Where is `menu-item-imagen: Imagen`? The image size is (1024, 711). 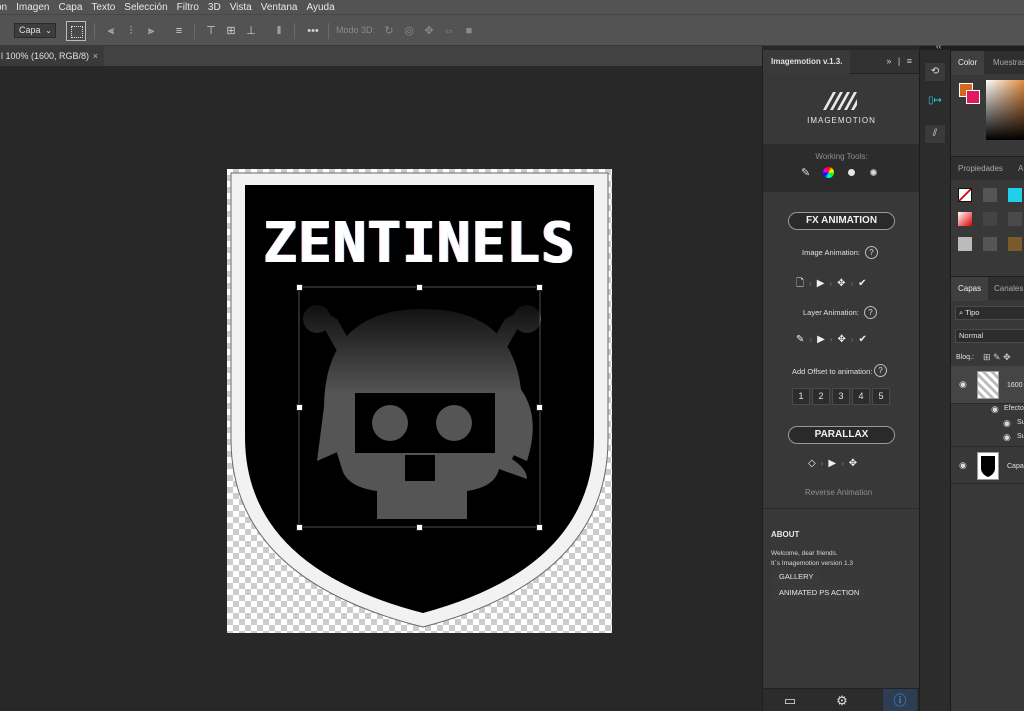 menu-item-imagen: Imagen is located at coordinates (32, 7).